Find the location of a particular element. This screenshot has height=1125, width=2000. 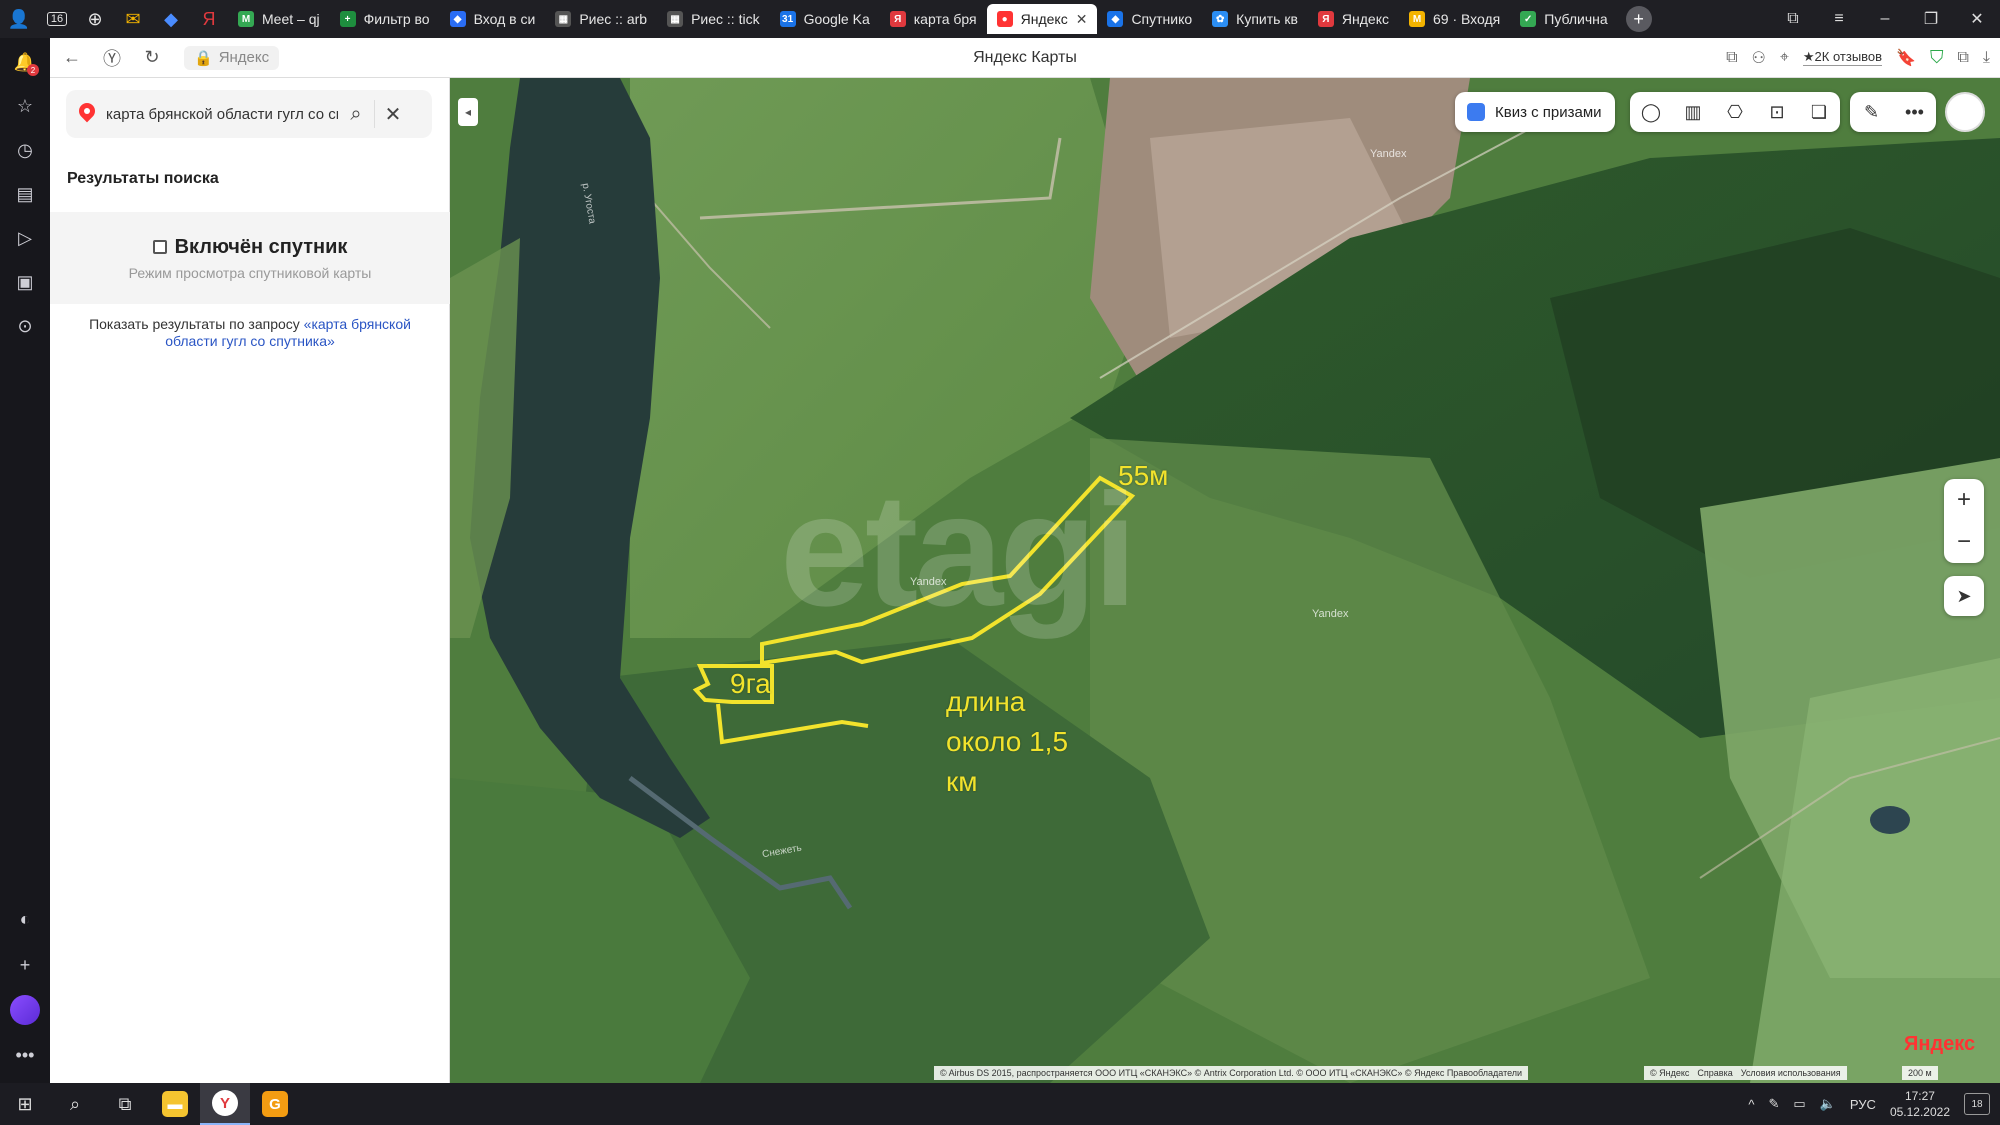

site-chip: 🔒 Яндекс is located at coordinates (232, 57).